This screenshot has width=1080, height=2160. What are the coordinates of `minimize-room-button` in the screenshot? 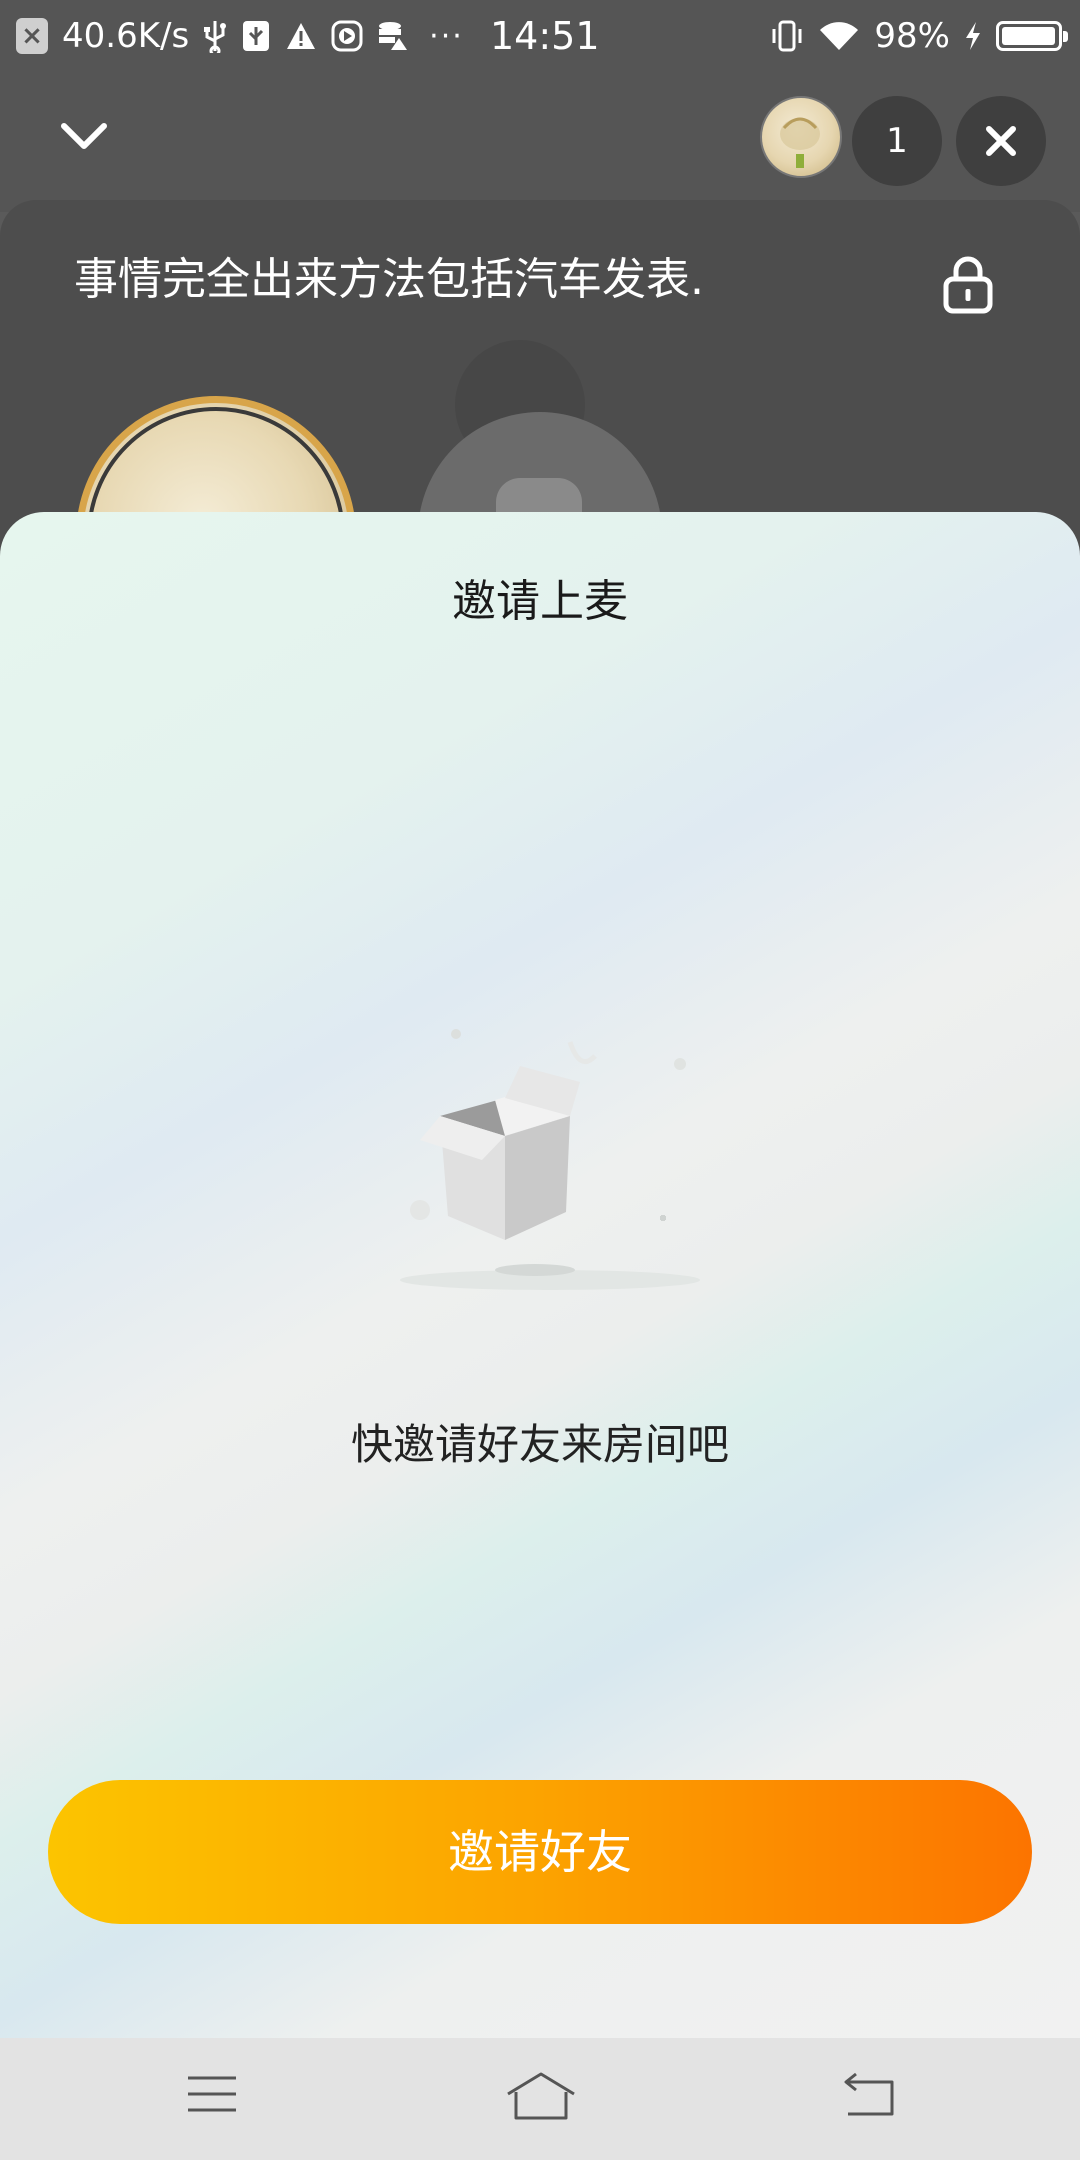 It's located at (84, 136).